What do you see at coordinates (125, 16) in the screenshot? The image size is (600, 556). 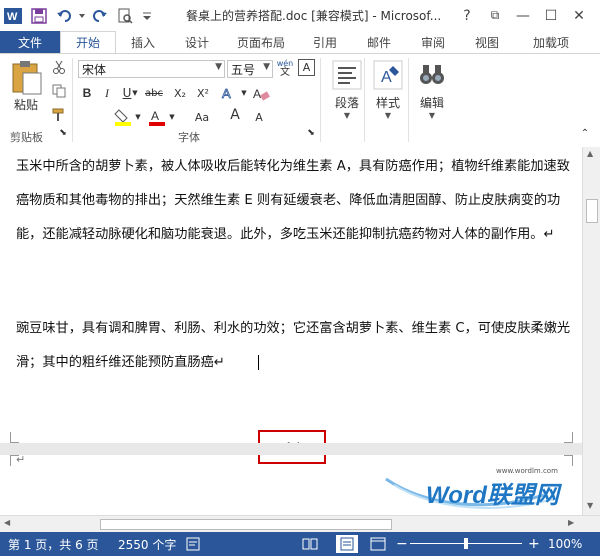 I see `print-preview-icon` at bounding box center [125, 16].